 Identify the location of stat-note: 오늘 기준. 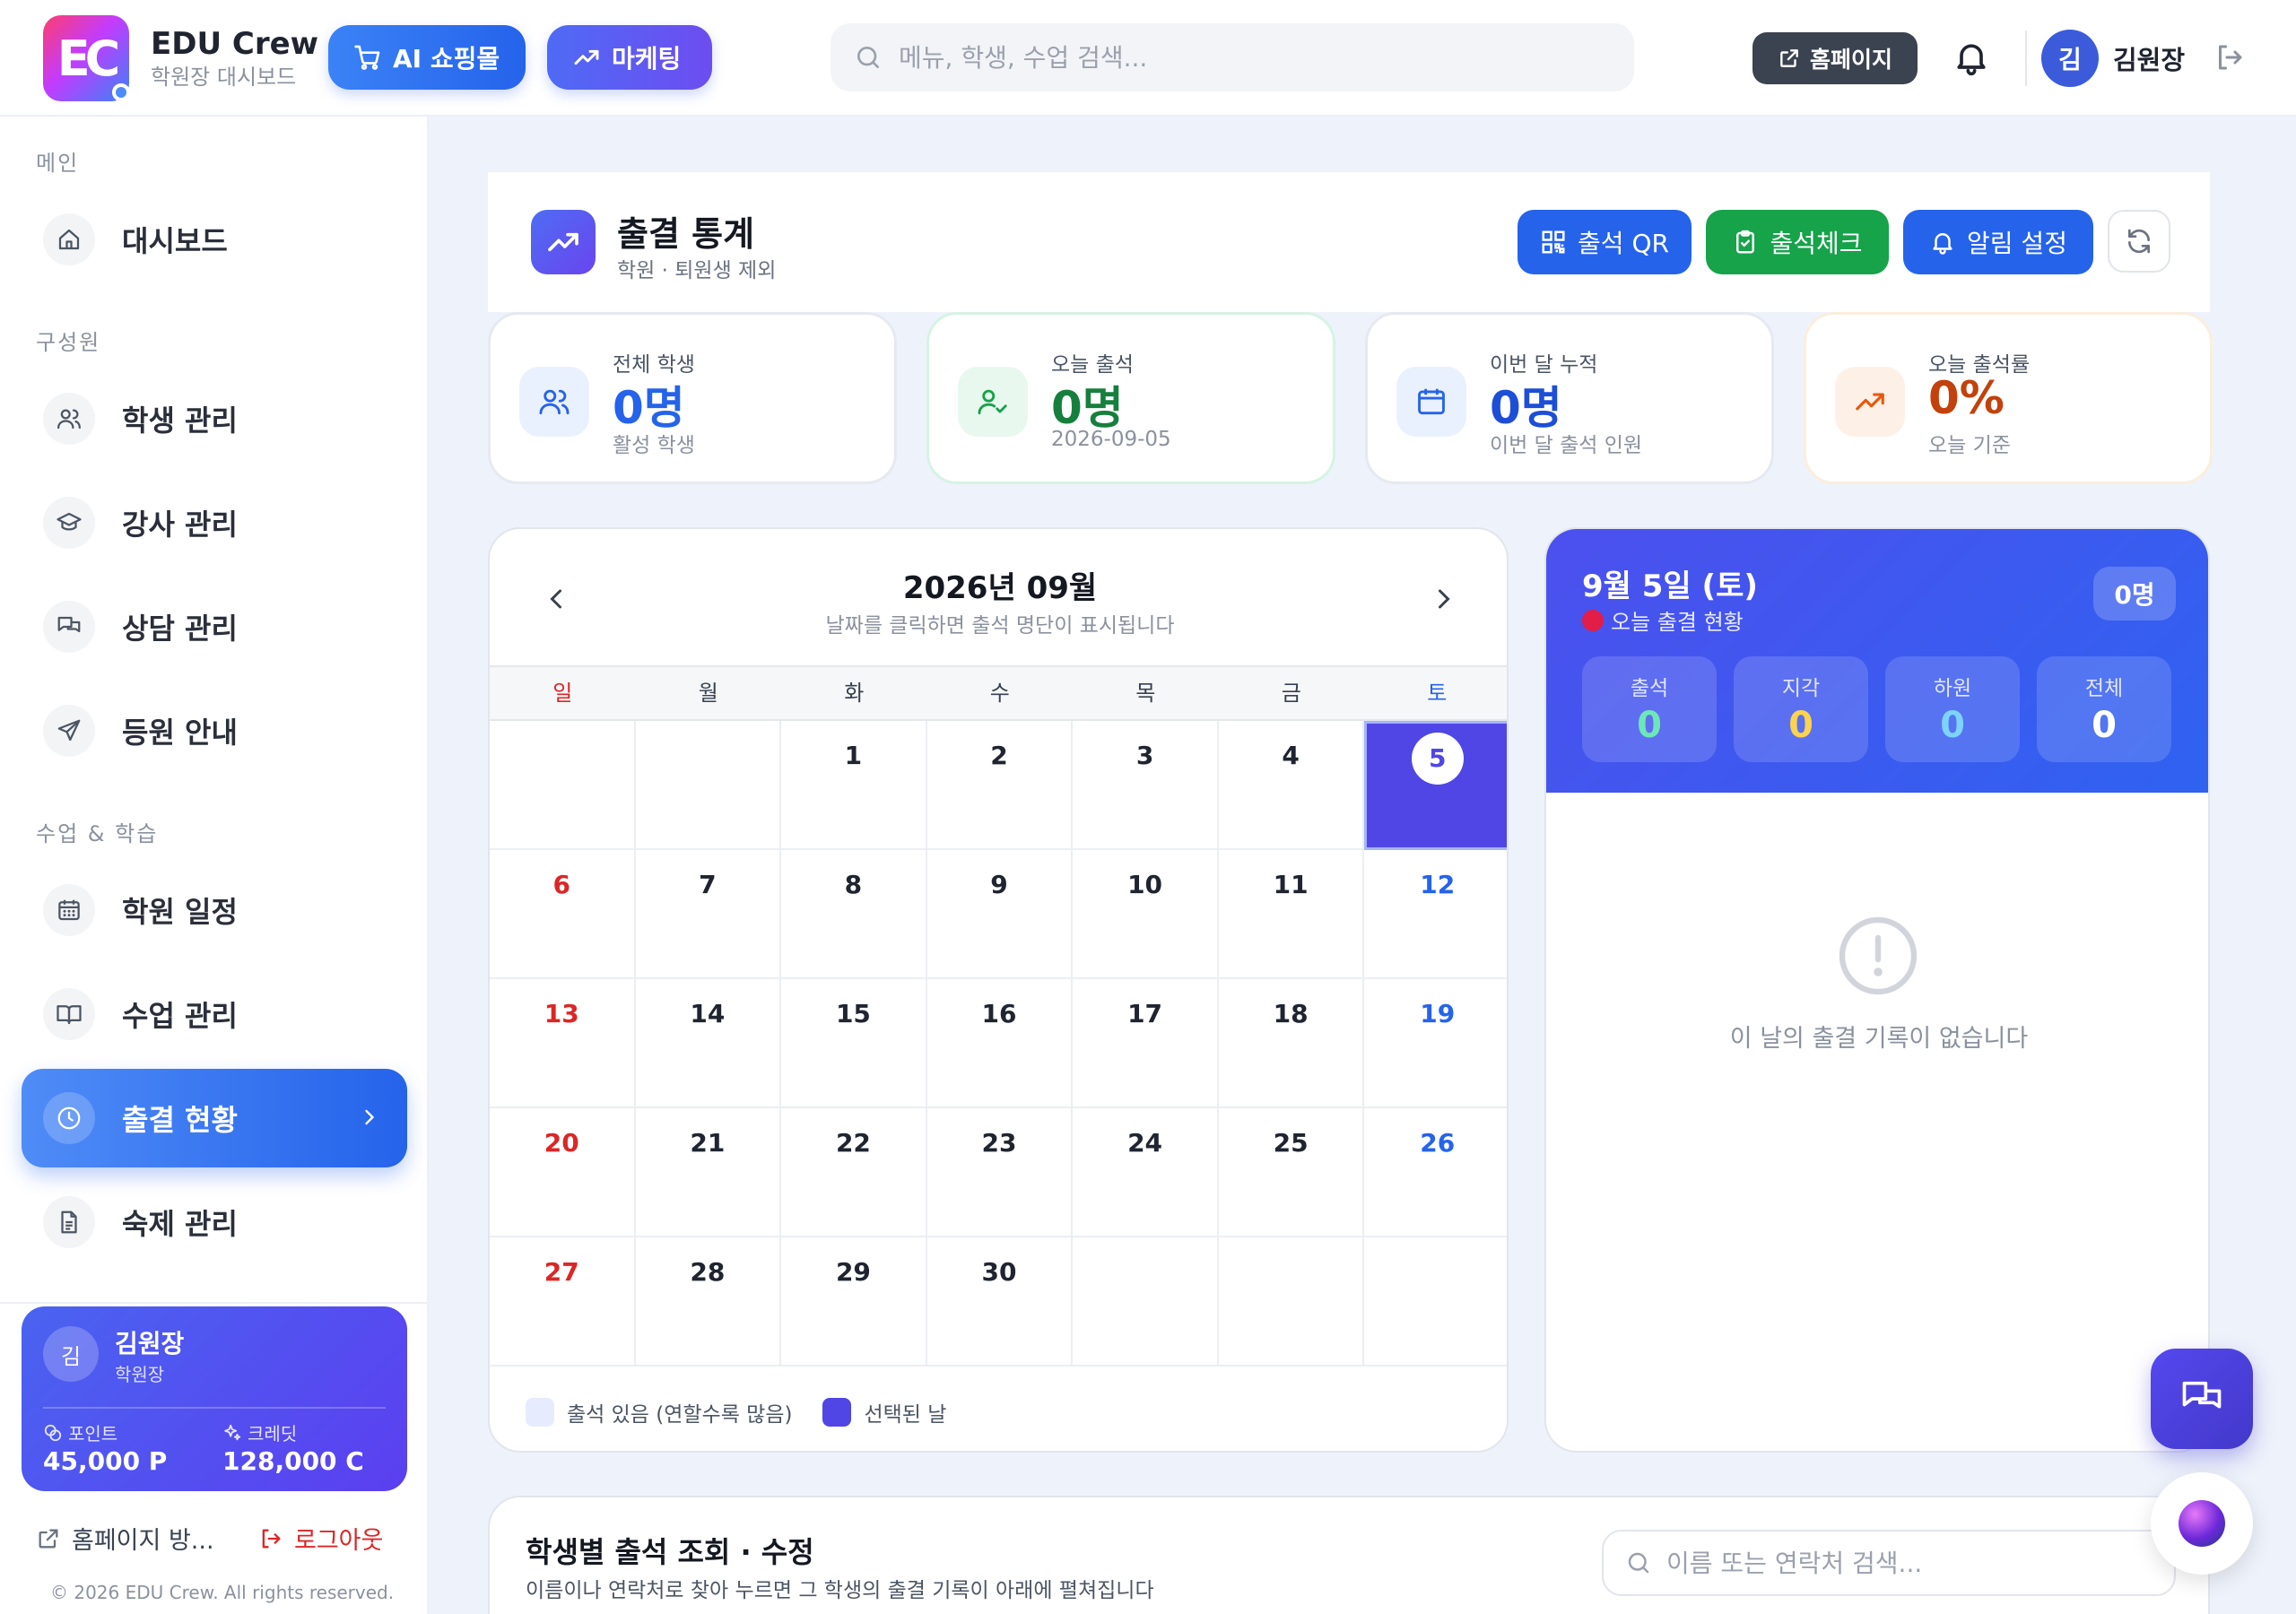
(1969, 445).